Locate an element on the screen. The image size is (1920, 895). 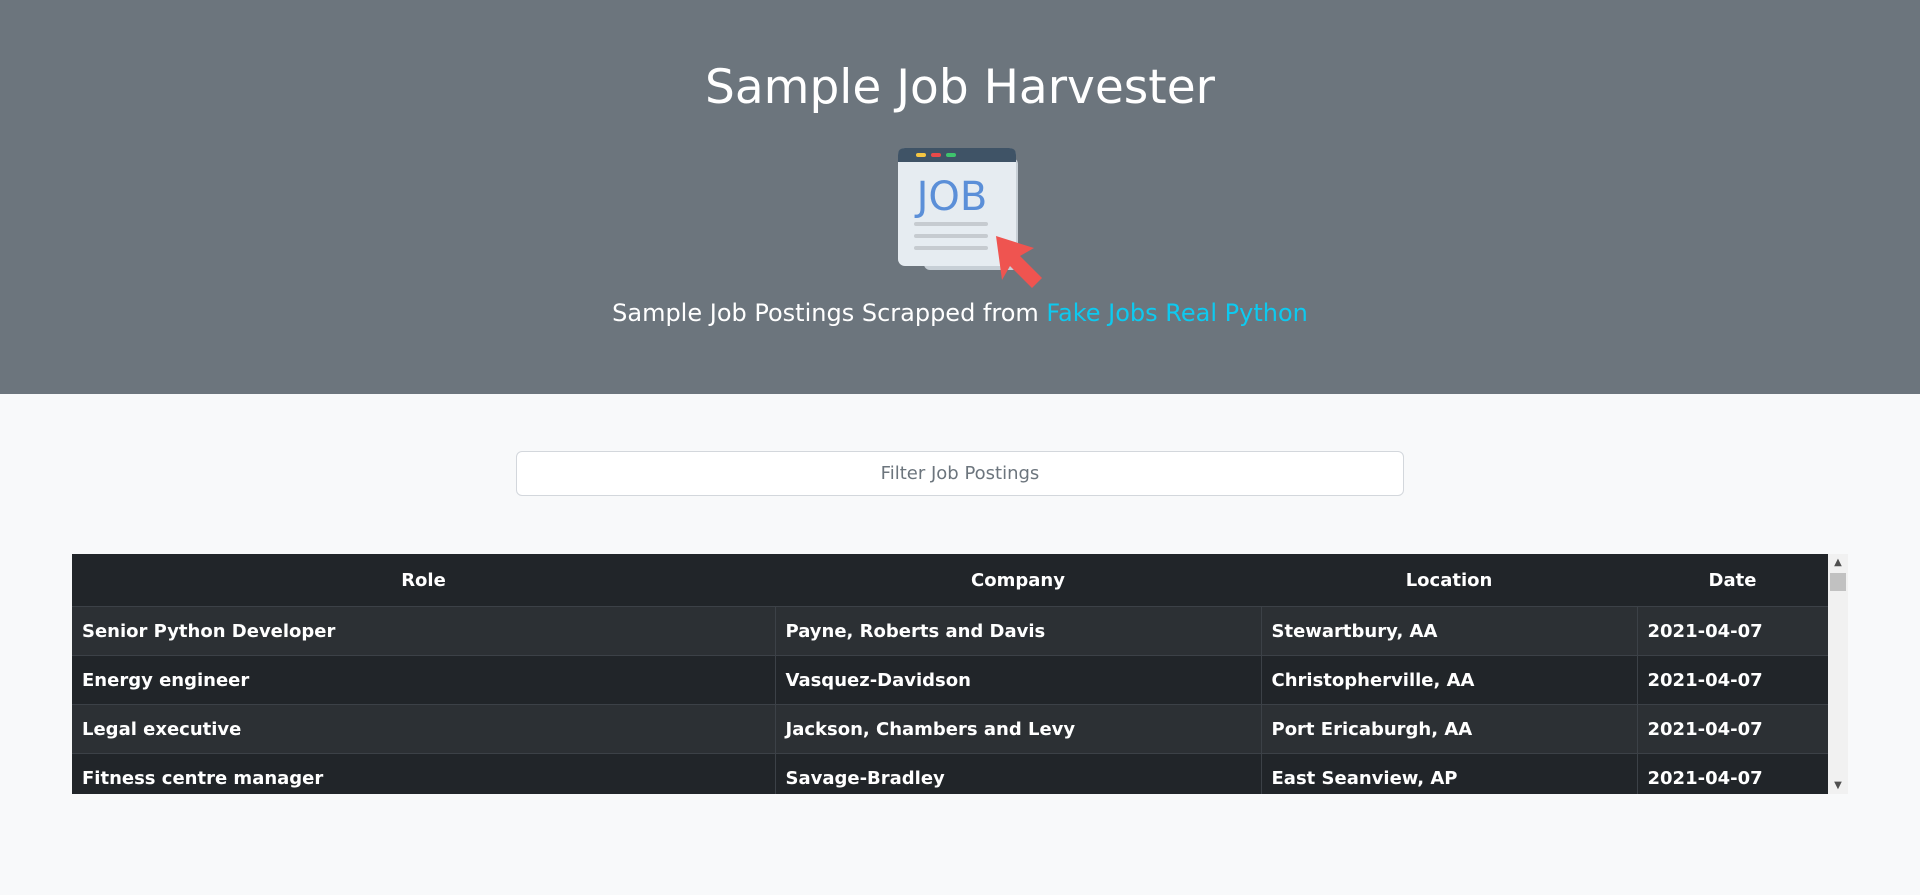
job-posting-icon: JOB is located at coordinates (970, 218).